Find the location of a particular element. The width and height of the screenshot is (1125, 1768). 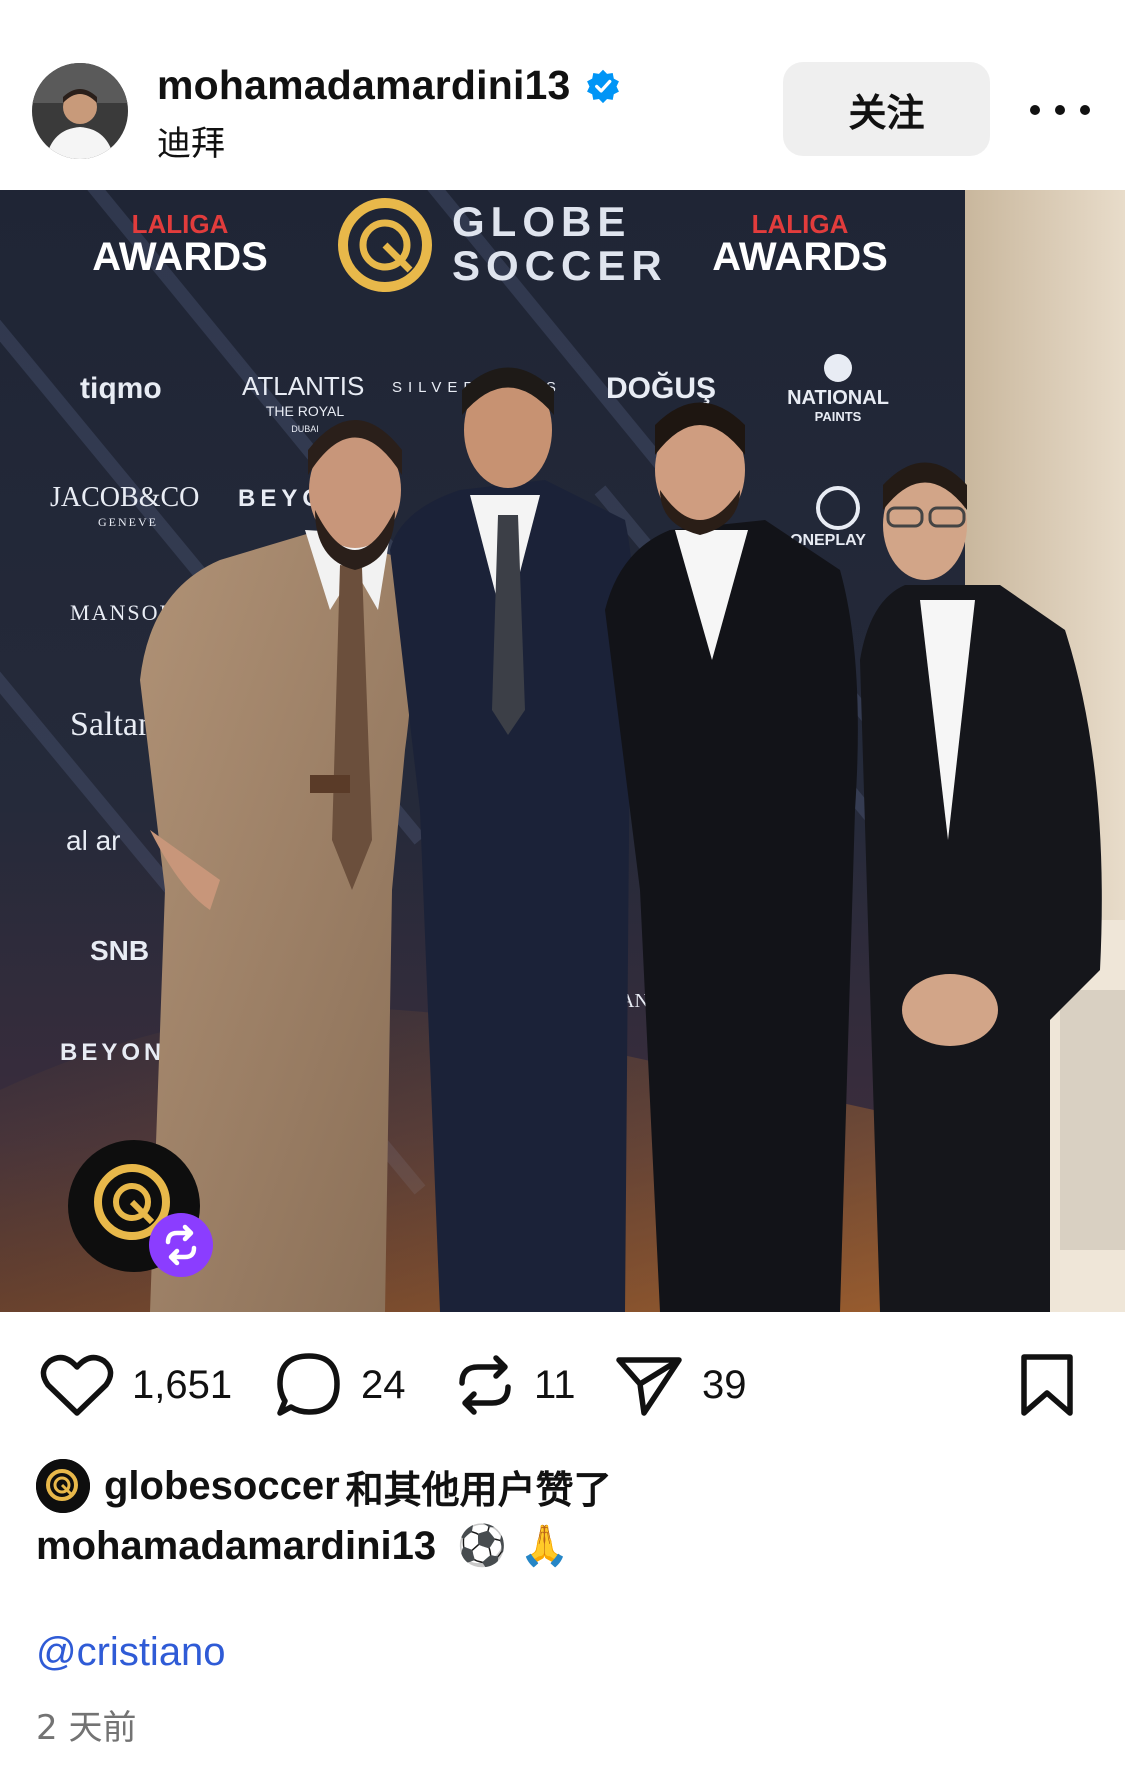

svg-text: NATIONAL is located at coordinates (838, 398).